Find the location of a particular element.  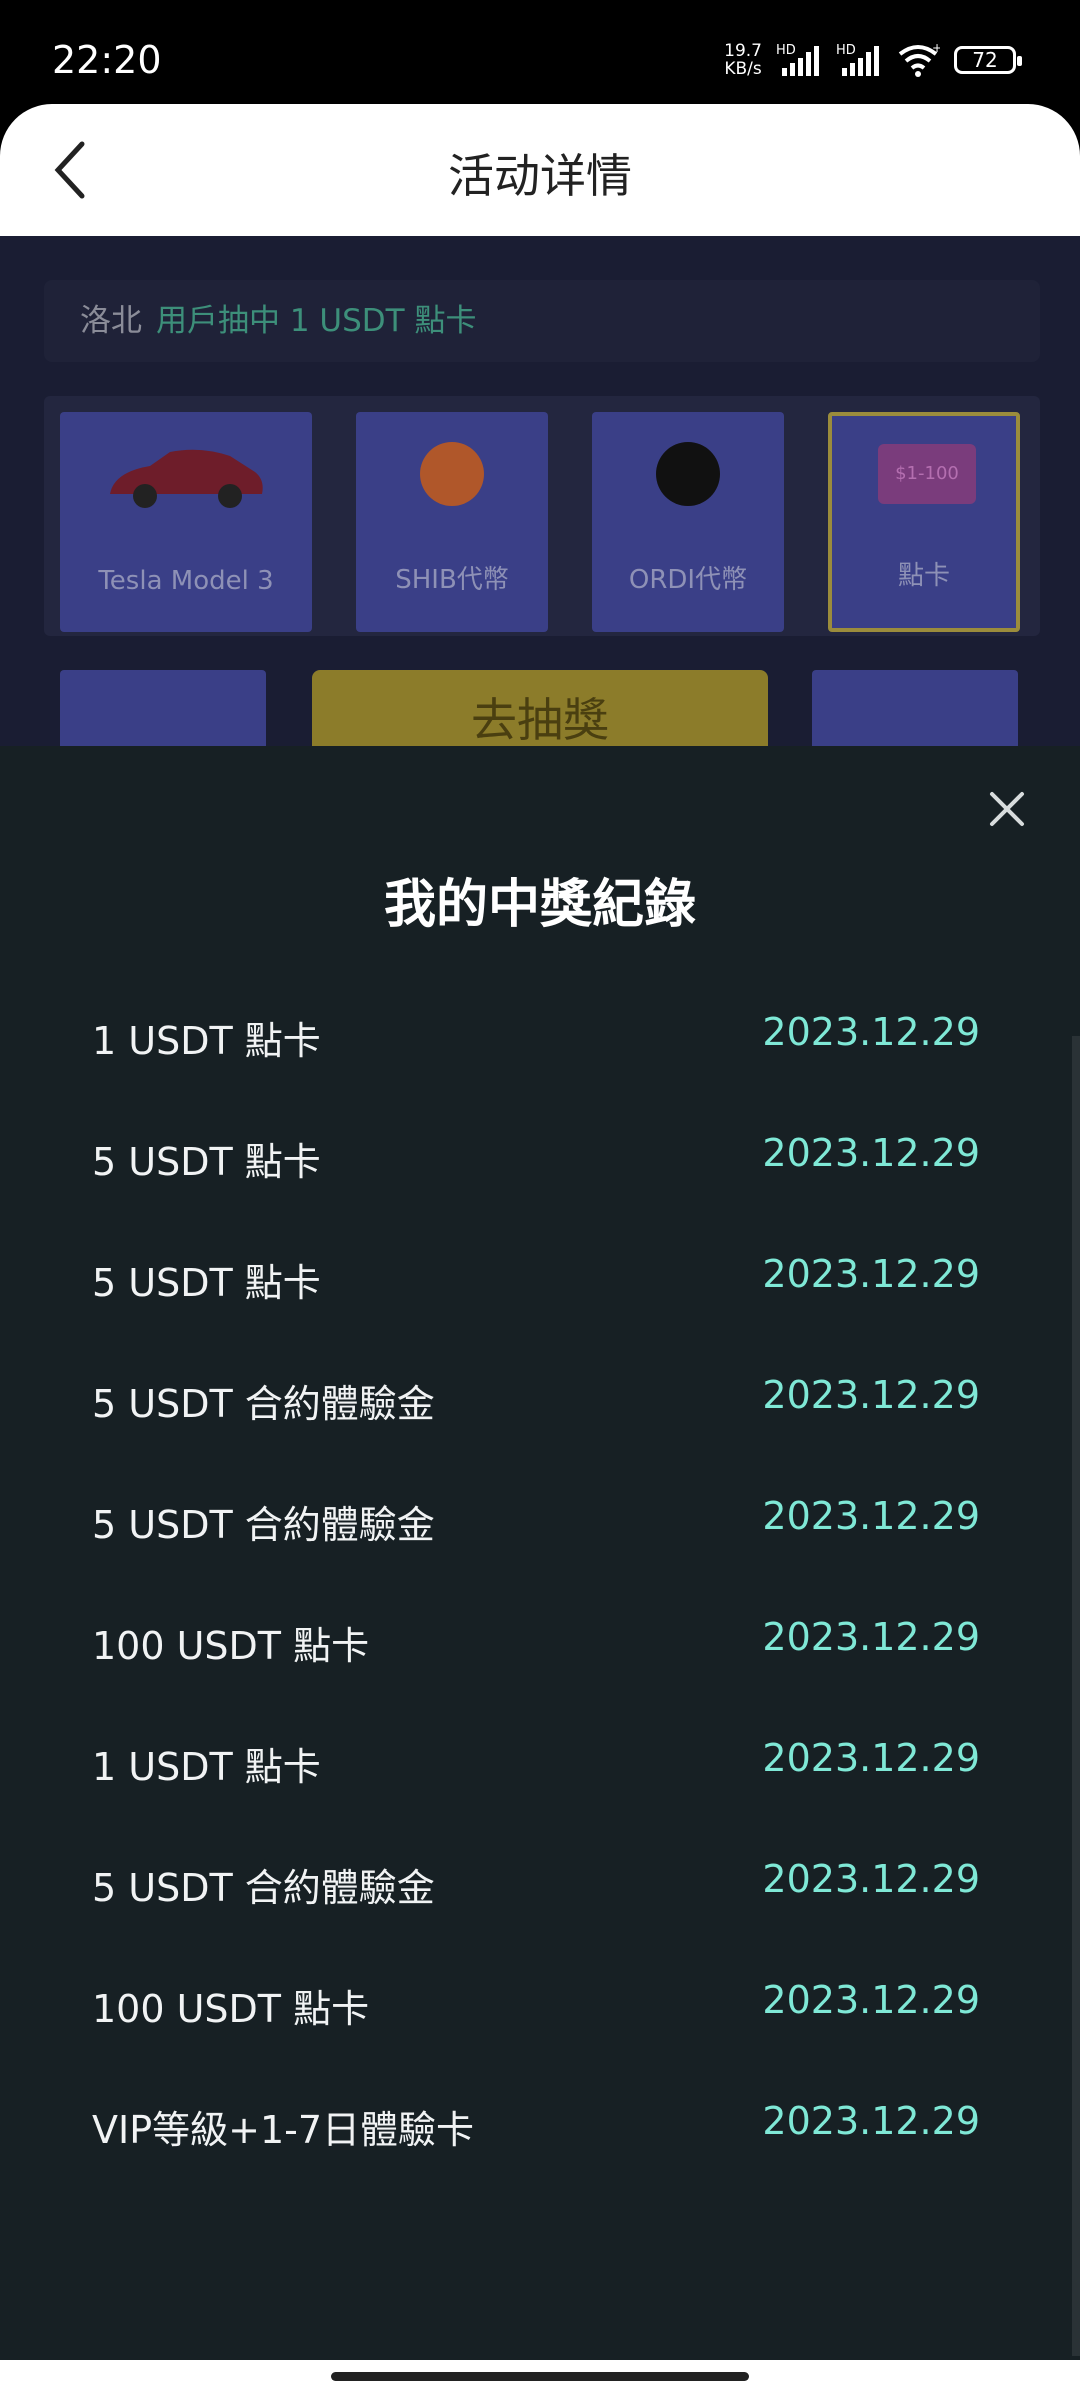

status-bar: 22:20 19.7 KB/s HD HD + 72 is located at coordinates (540, 52).